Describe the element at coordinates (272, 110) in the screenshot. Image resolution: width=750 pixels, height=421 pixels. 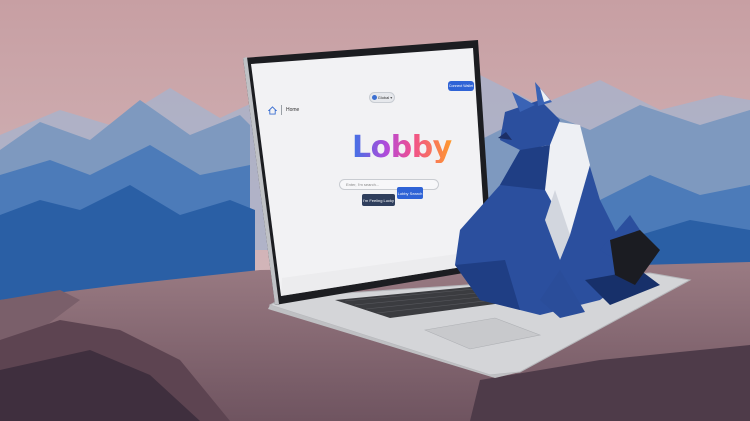
I see `home-icon` at that location.